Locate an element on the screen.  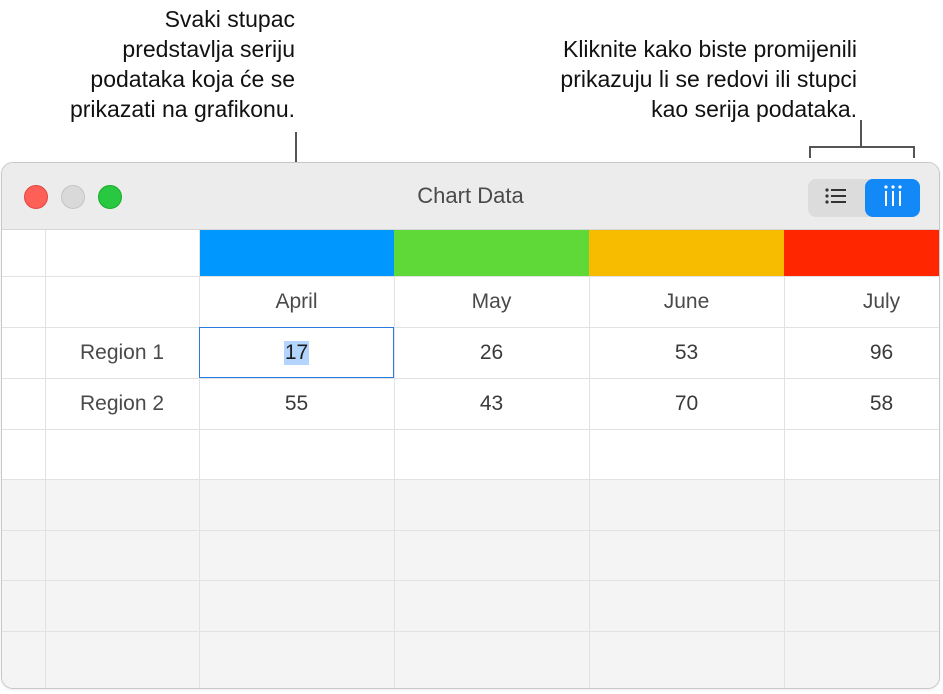
leader-line-right-bar is located at coordinates (862, 147).